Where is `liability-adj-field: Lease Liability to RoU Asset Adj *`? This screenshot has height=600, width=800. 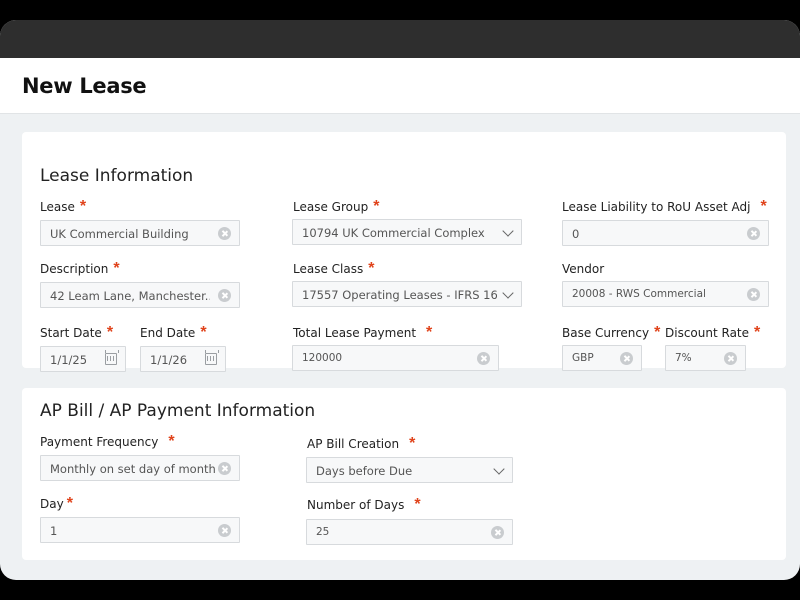 liability-adj-field: Lease Liability to RoU Asset Adj * is located at coordinates (664, 207).